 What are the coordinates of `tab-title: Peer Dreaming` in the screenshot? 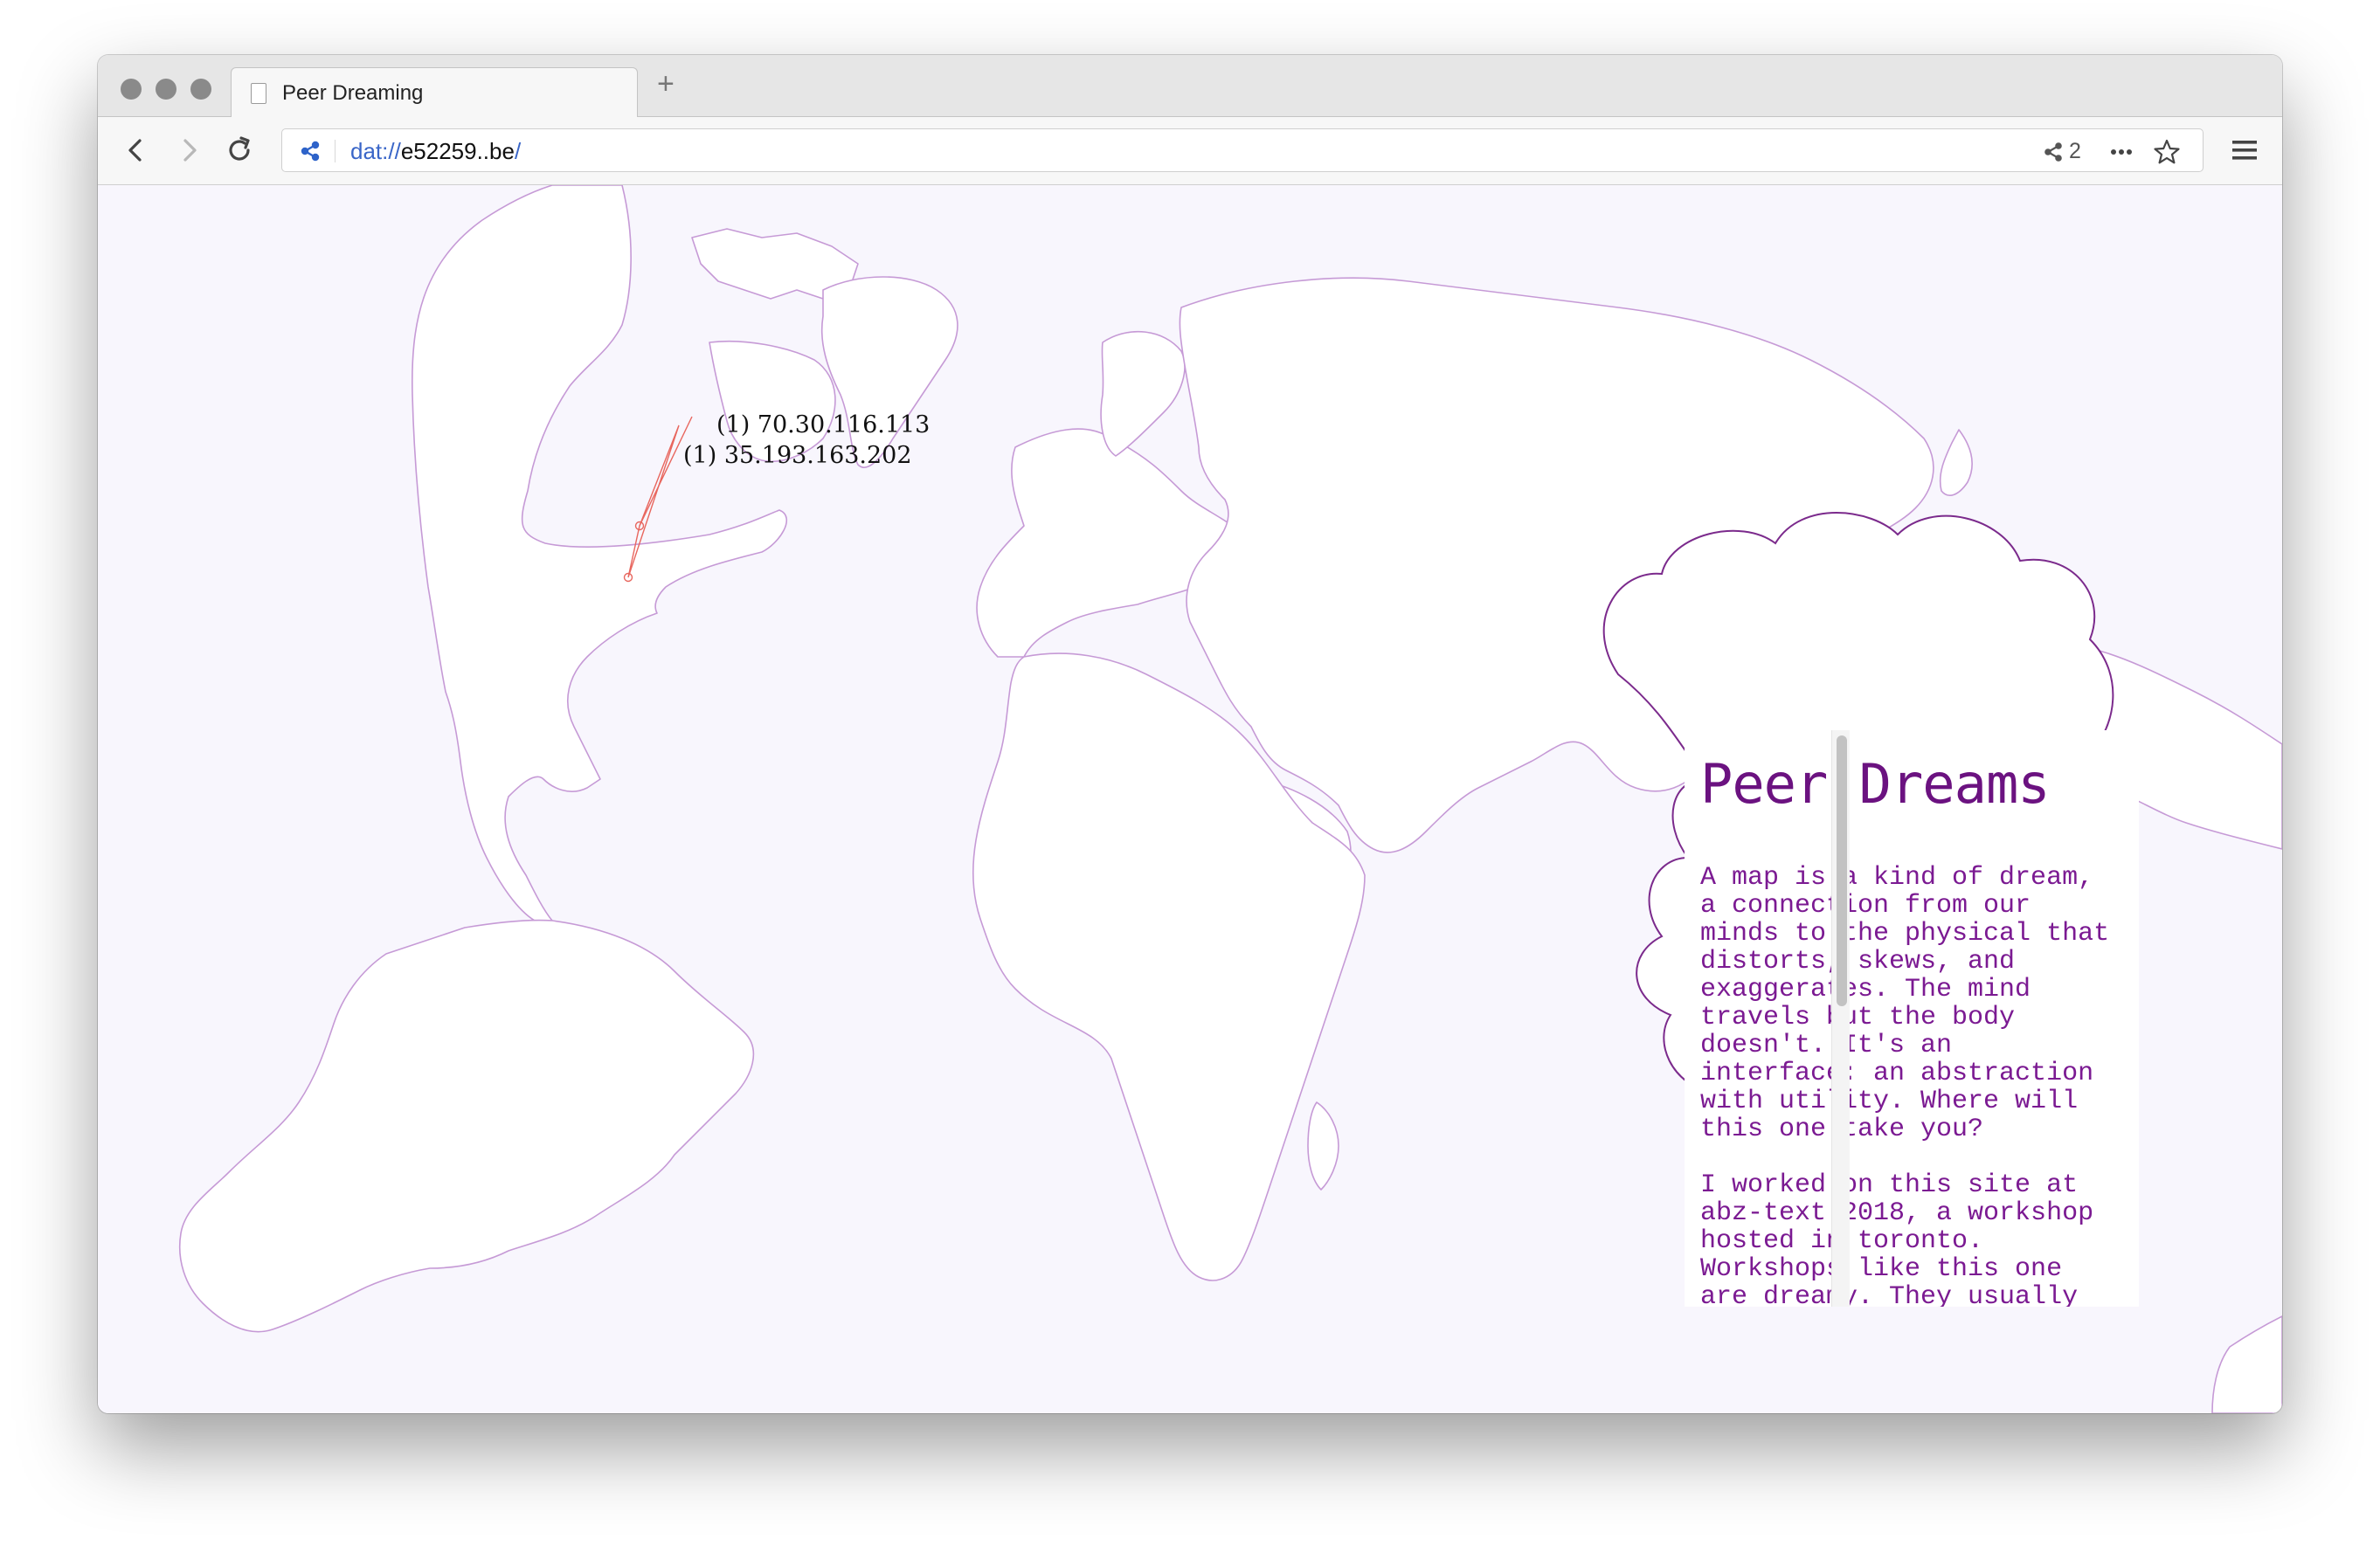 It's located at (353, 93).